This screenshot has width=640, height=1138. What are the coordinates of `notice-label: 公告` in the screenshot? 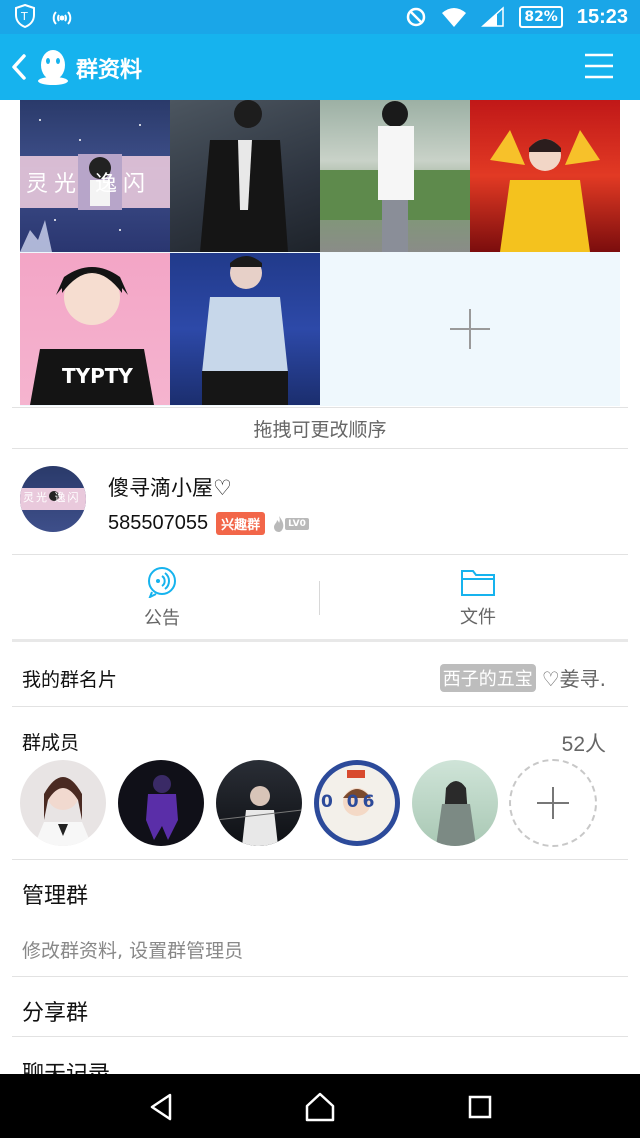 It's located at (162, 618).